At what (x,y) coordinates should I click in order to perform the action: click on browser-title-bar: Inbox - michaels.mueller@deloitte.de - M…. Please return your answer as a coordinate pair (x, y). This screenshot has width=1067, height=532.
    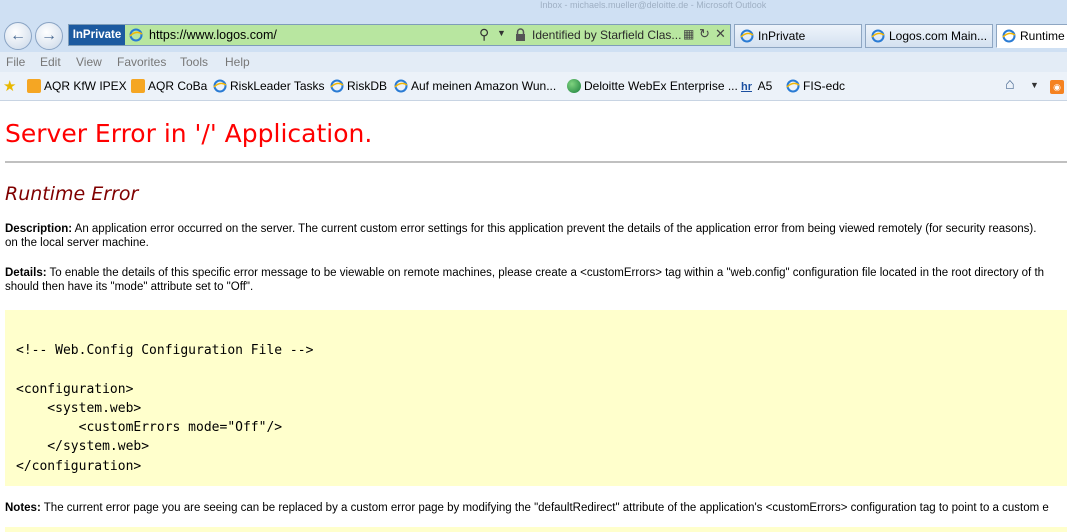
    Looking at the image, I should click on (533, 26).